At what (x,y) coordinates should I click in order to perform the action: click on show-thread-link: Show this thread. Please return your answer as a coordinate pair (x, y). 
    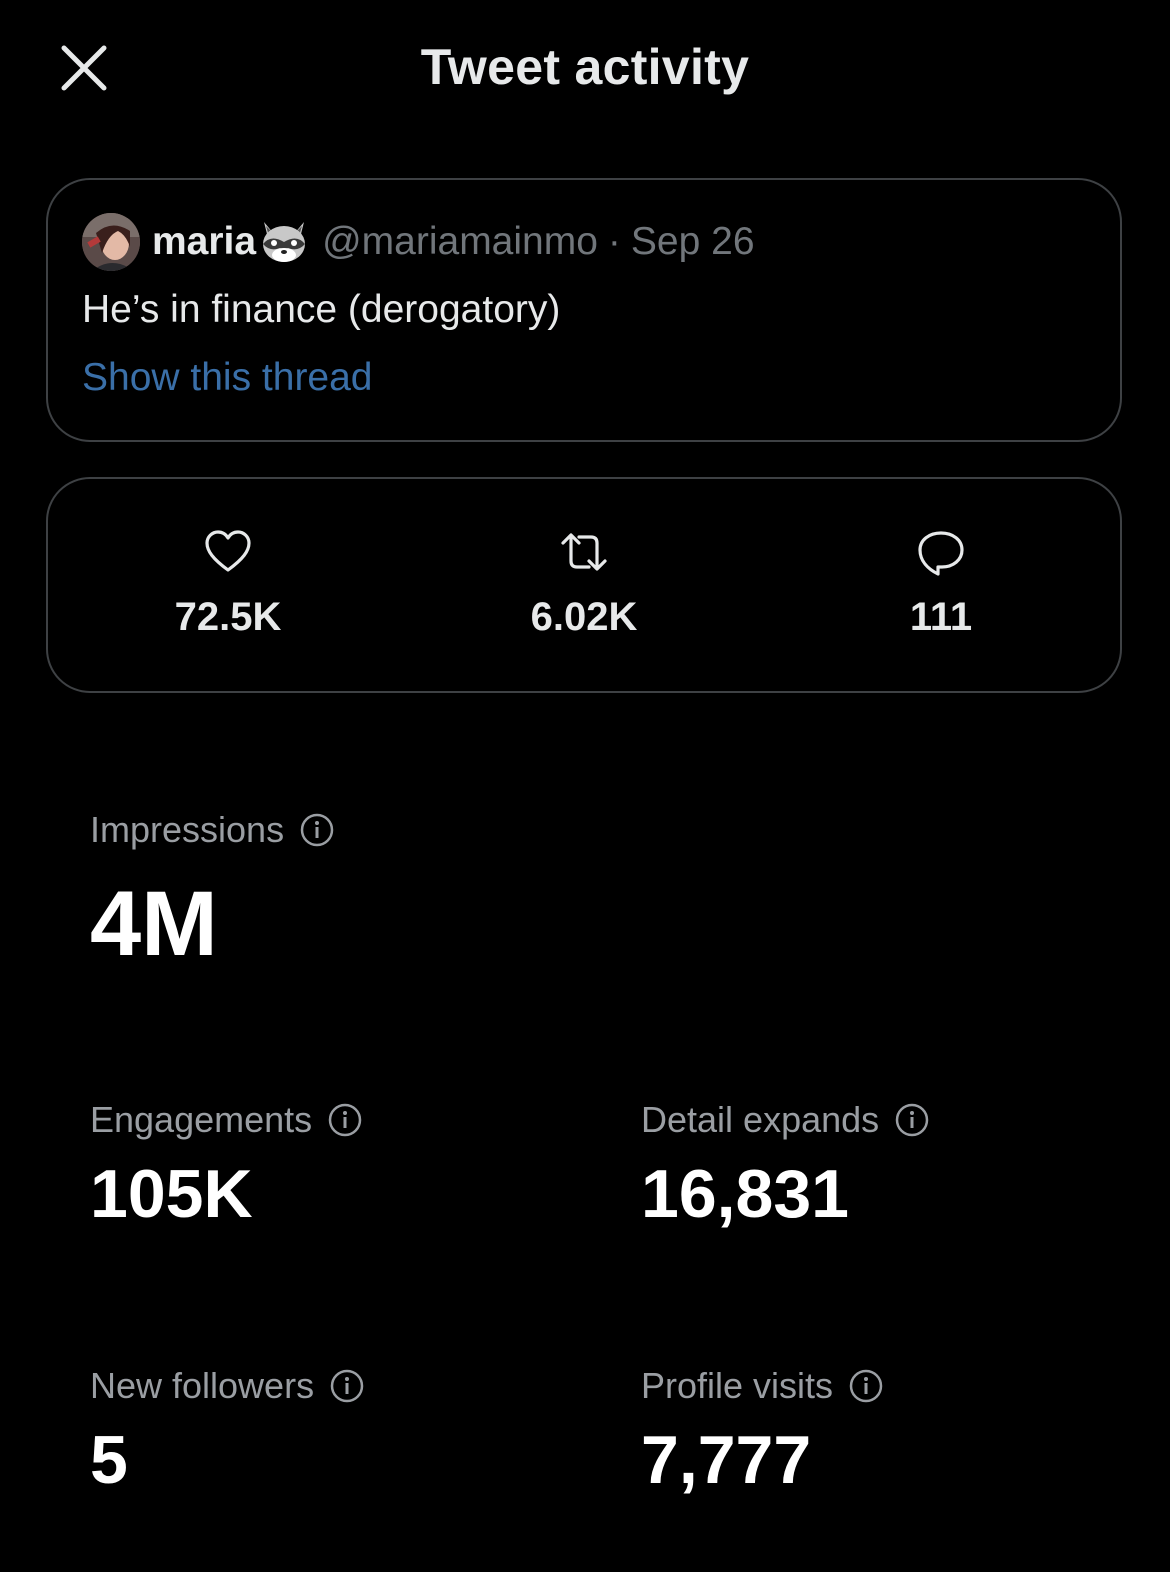
    Looking at the image, I should click on (227, 378).